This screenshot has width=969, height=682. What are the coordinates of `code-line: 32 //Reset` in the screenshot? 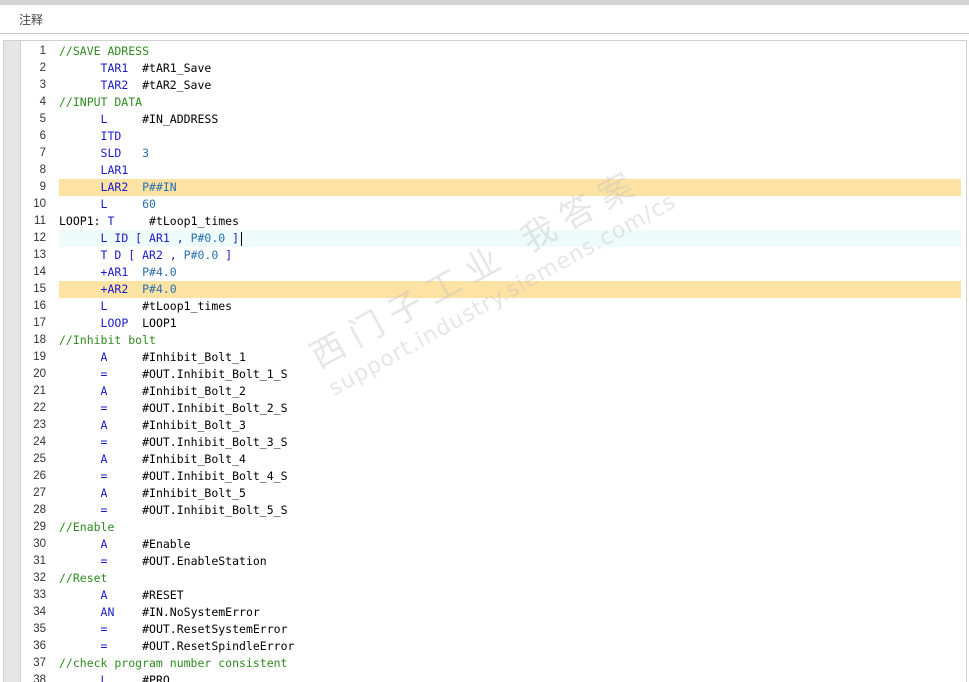 It's located at (485, 578).